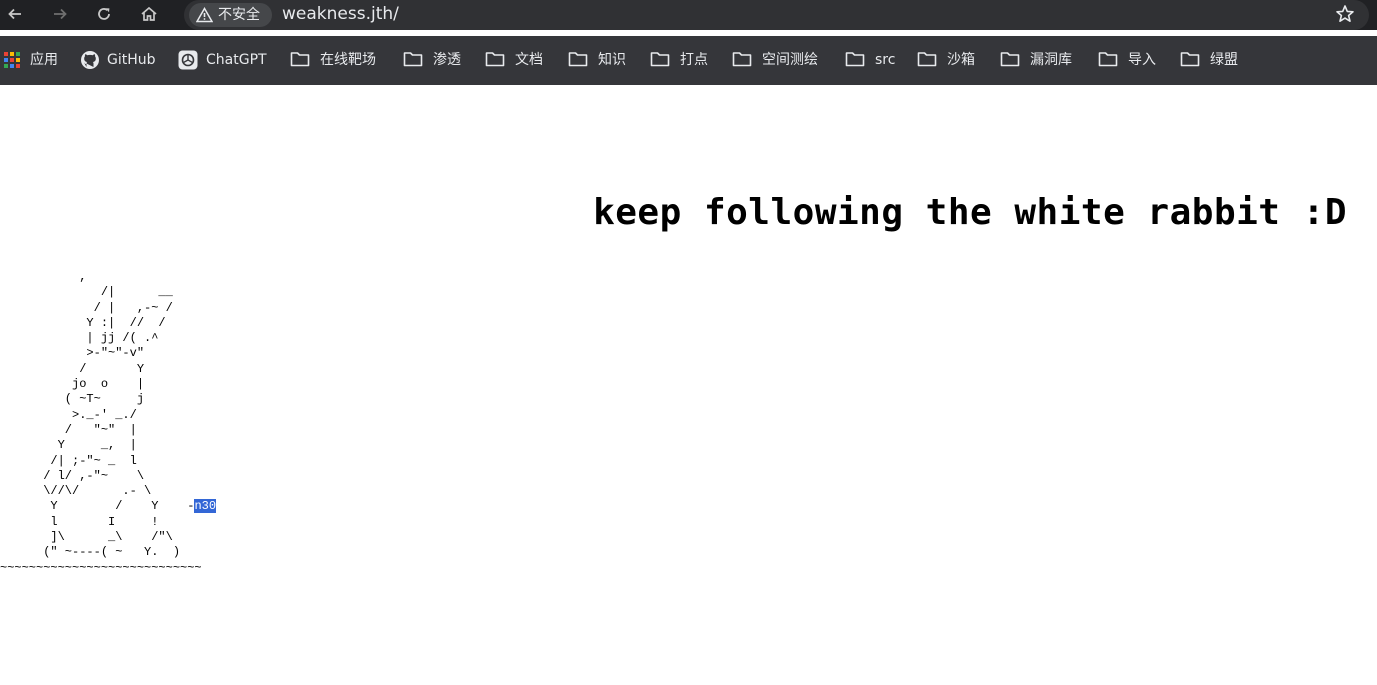 The image size is (1377, 685). Describe the element at coordinates (1224, 60) in the screenshot. I see `bookmark-label: 绿盟` at that location.